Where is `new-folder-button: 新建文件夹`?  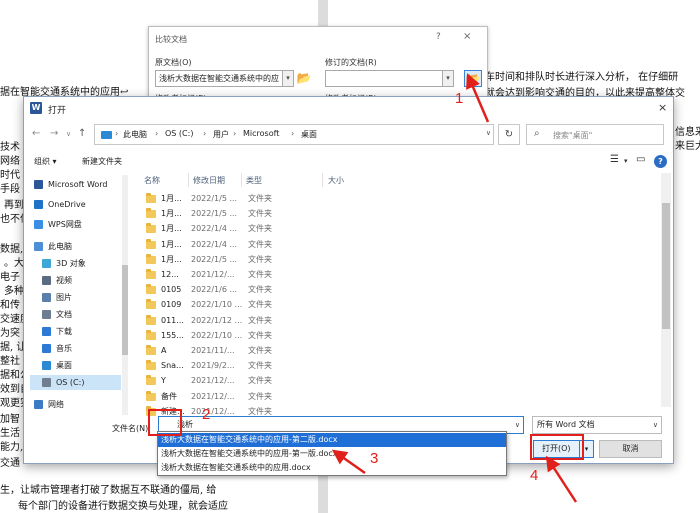 new-folder-button: 新建文件夹 is located at coordinates (102, 161).